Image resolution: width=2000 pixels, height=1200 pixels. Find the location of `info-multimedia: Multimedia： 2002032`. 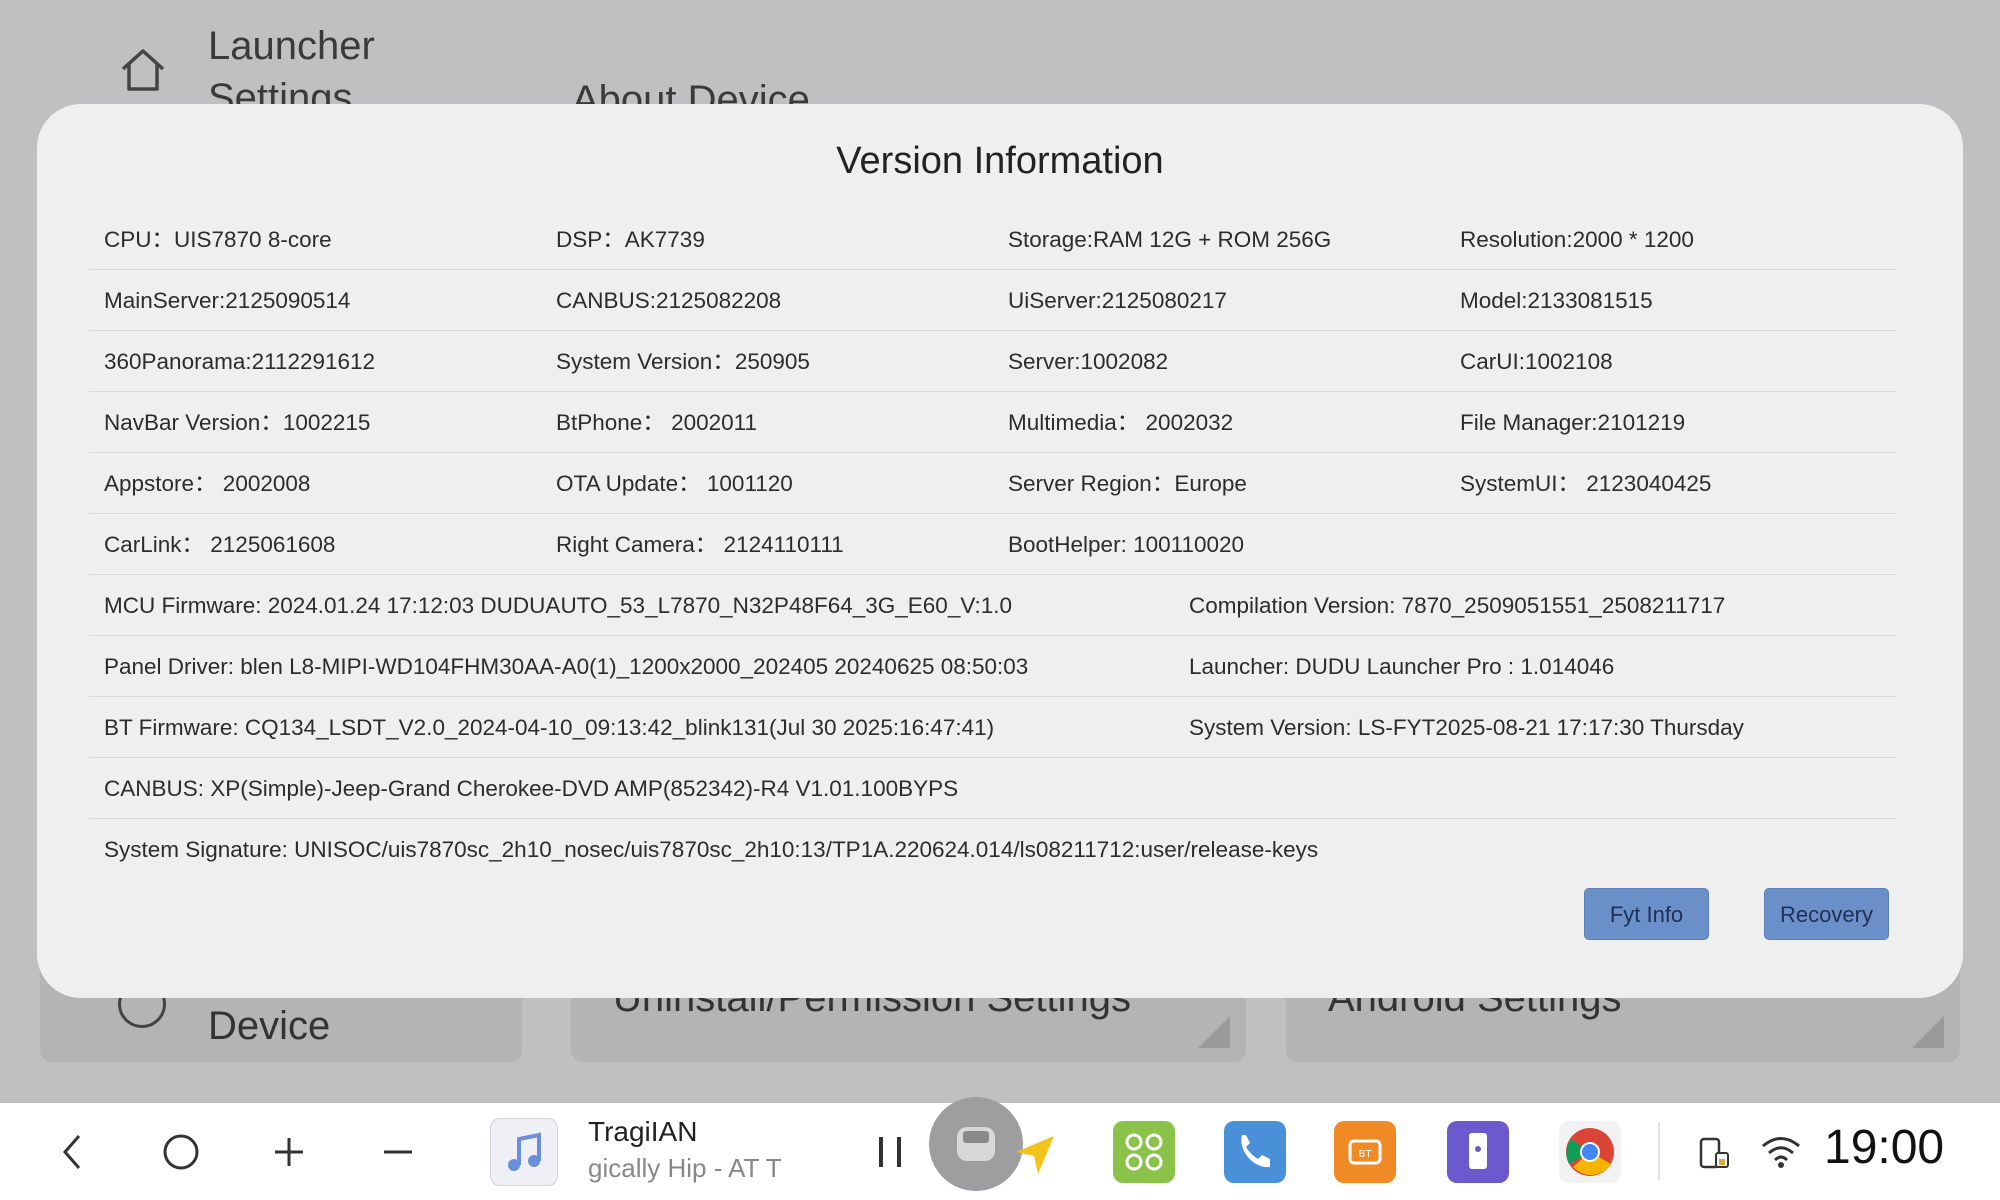

info-multimedia: Multimedia： 2002032 is located at coordinates (1121, 422).